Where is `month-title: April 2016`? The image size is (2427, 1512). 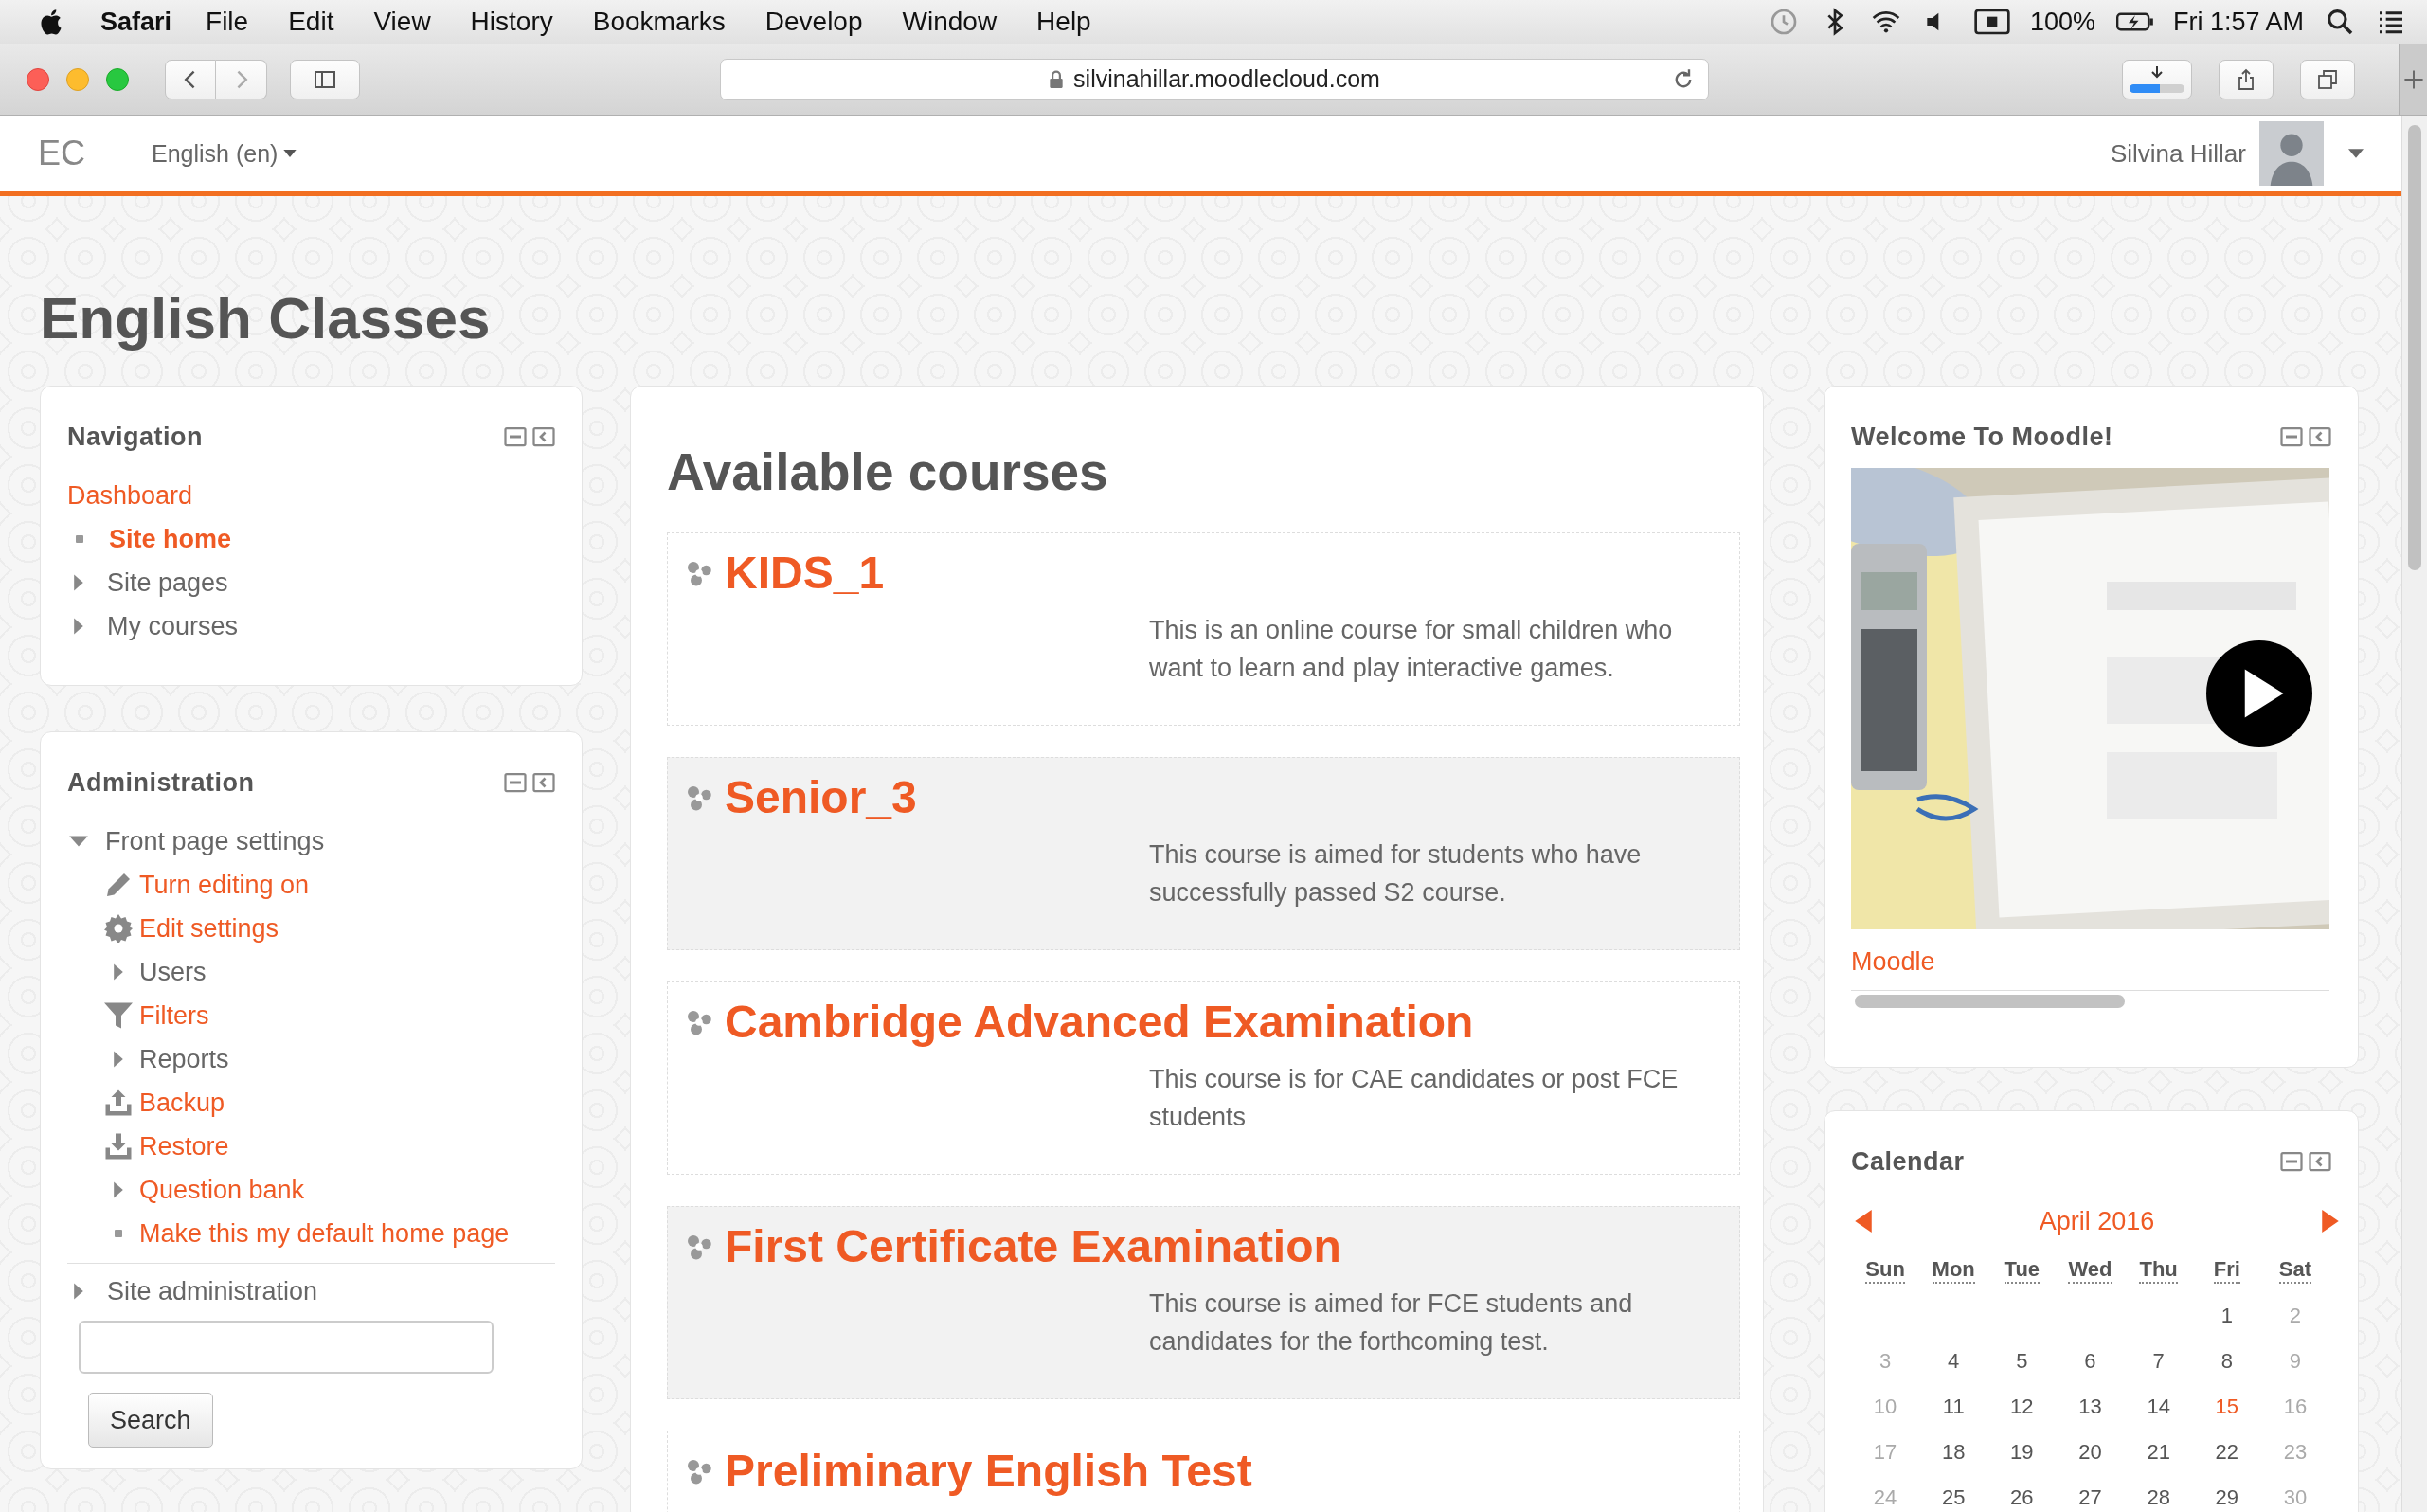 month-title: April 2016 is located at coordinates (2097, 1221).